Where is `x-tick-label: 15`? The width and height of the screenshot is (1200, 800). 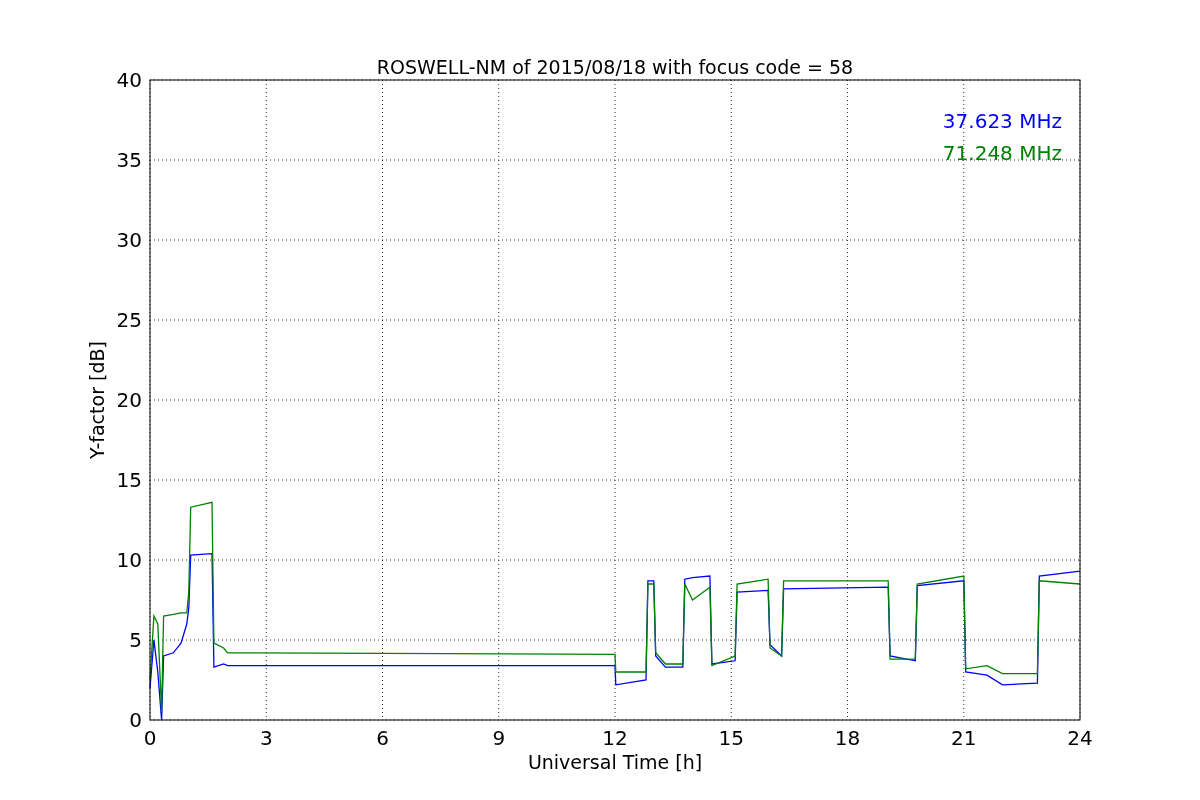 x-tick-label: 15 is located at coordinates (731, 738).